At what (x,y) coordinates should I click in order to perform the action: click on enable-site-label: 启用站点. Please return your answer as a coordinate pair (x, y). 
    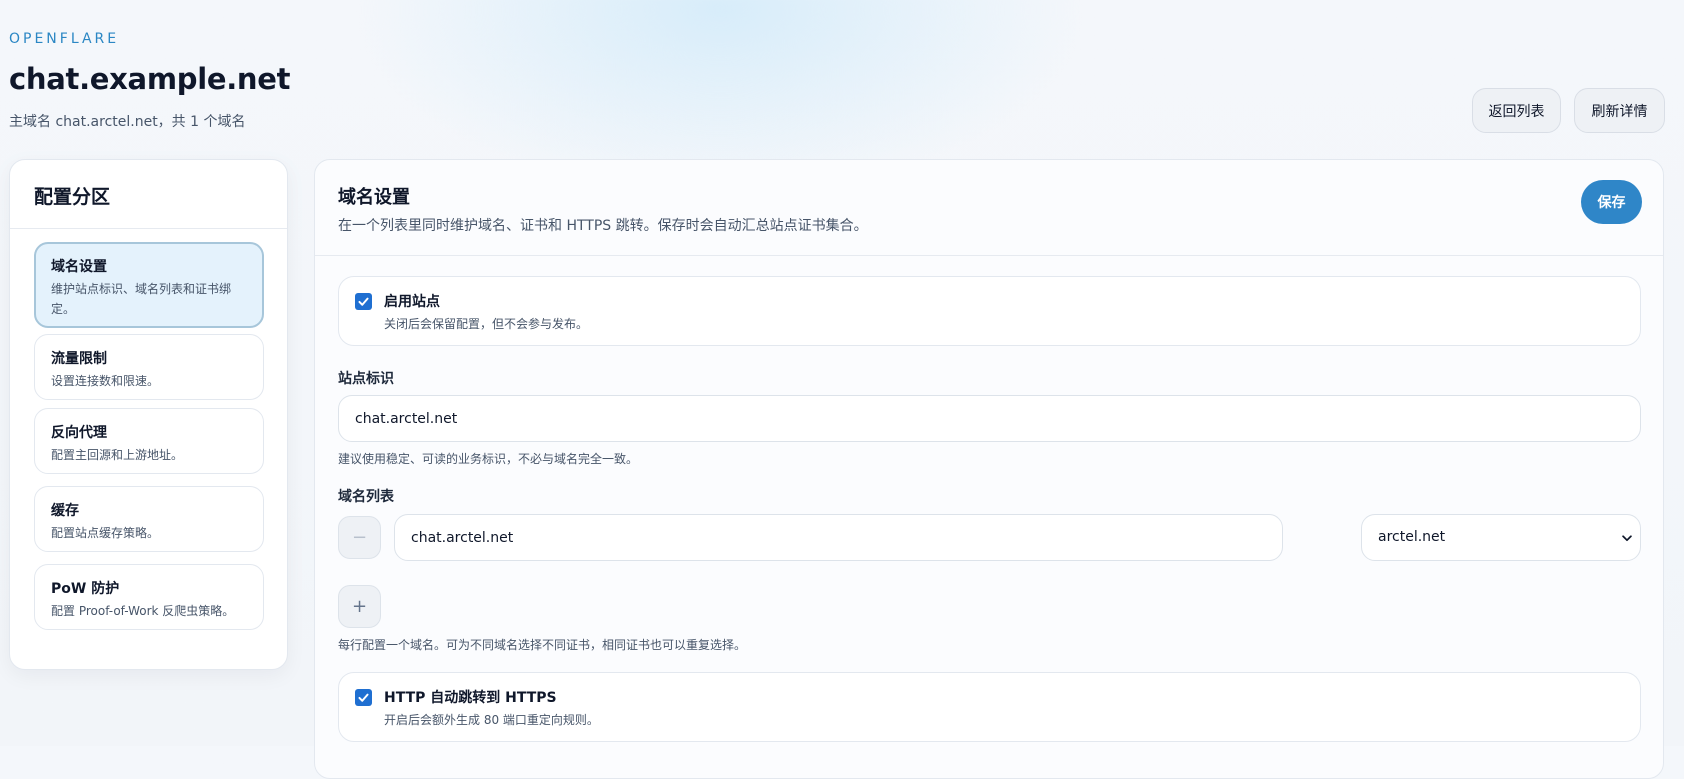
    Looking at the image, I should click on (412, 302).